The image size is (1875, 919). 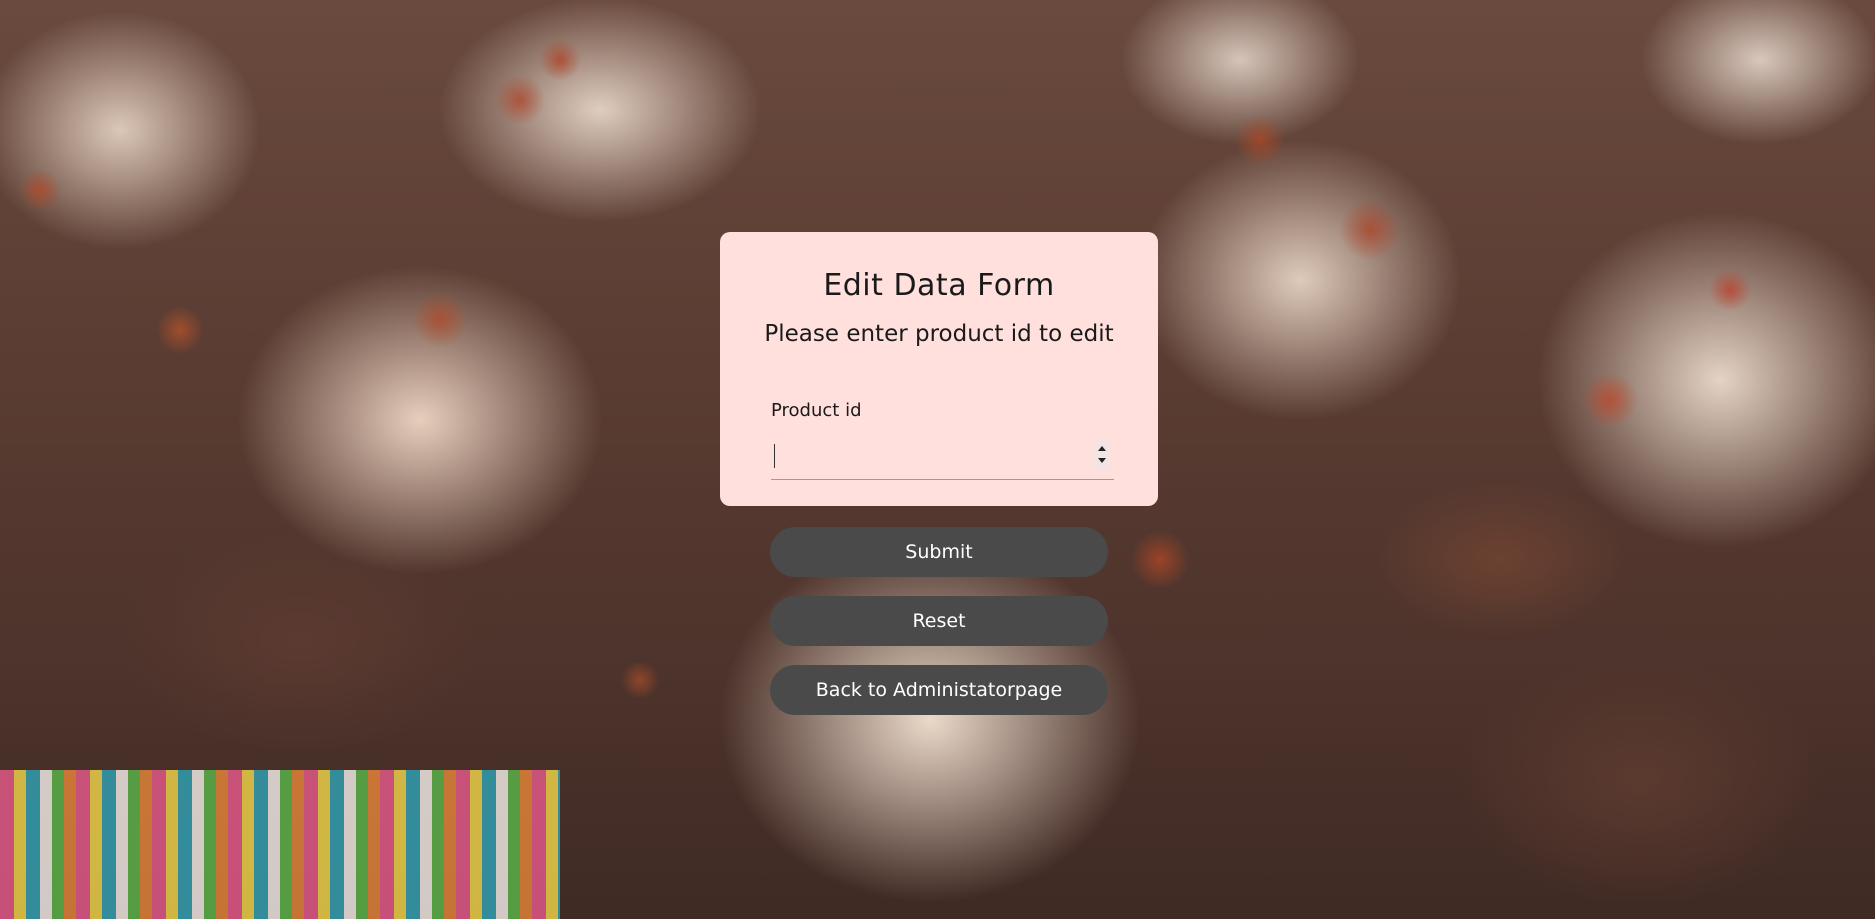 I want to click on back-to-admin-button: Back to Administatorpage, so click(x=939, y=690).